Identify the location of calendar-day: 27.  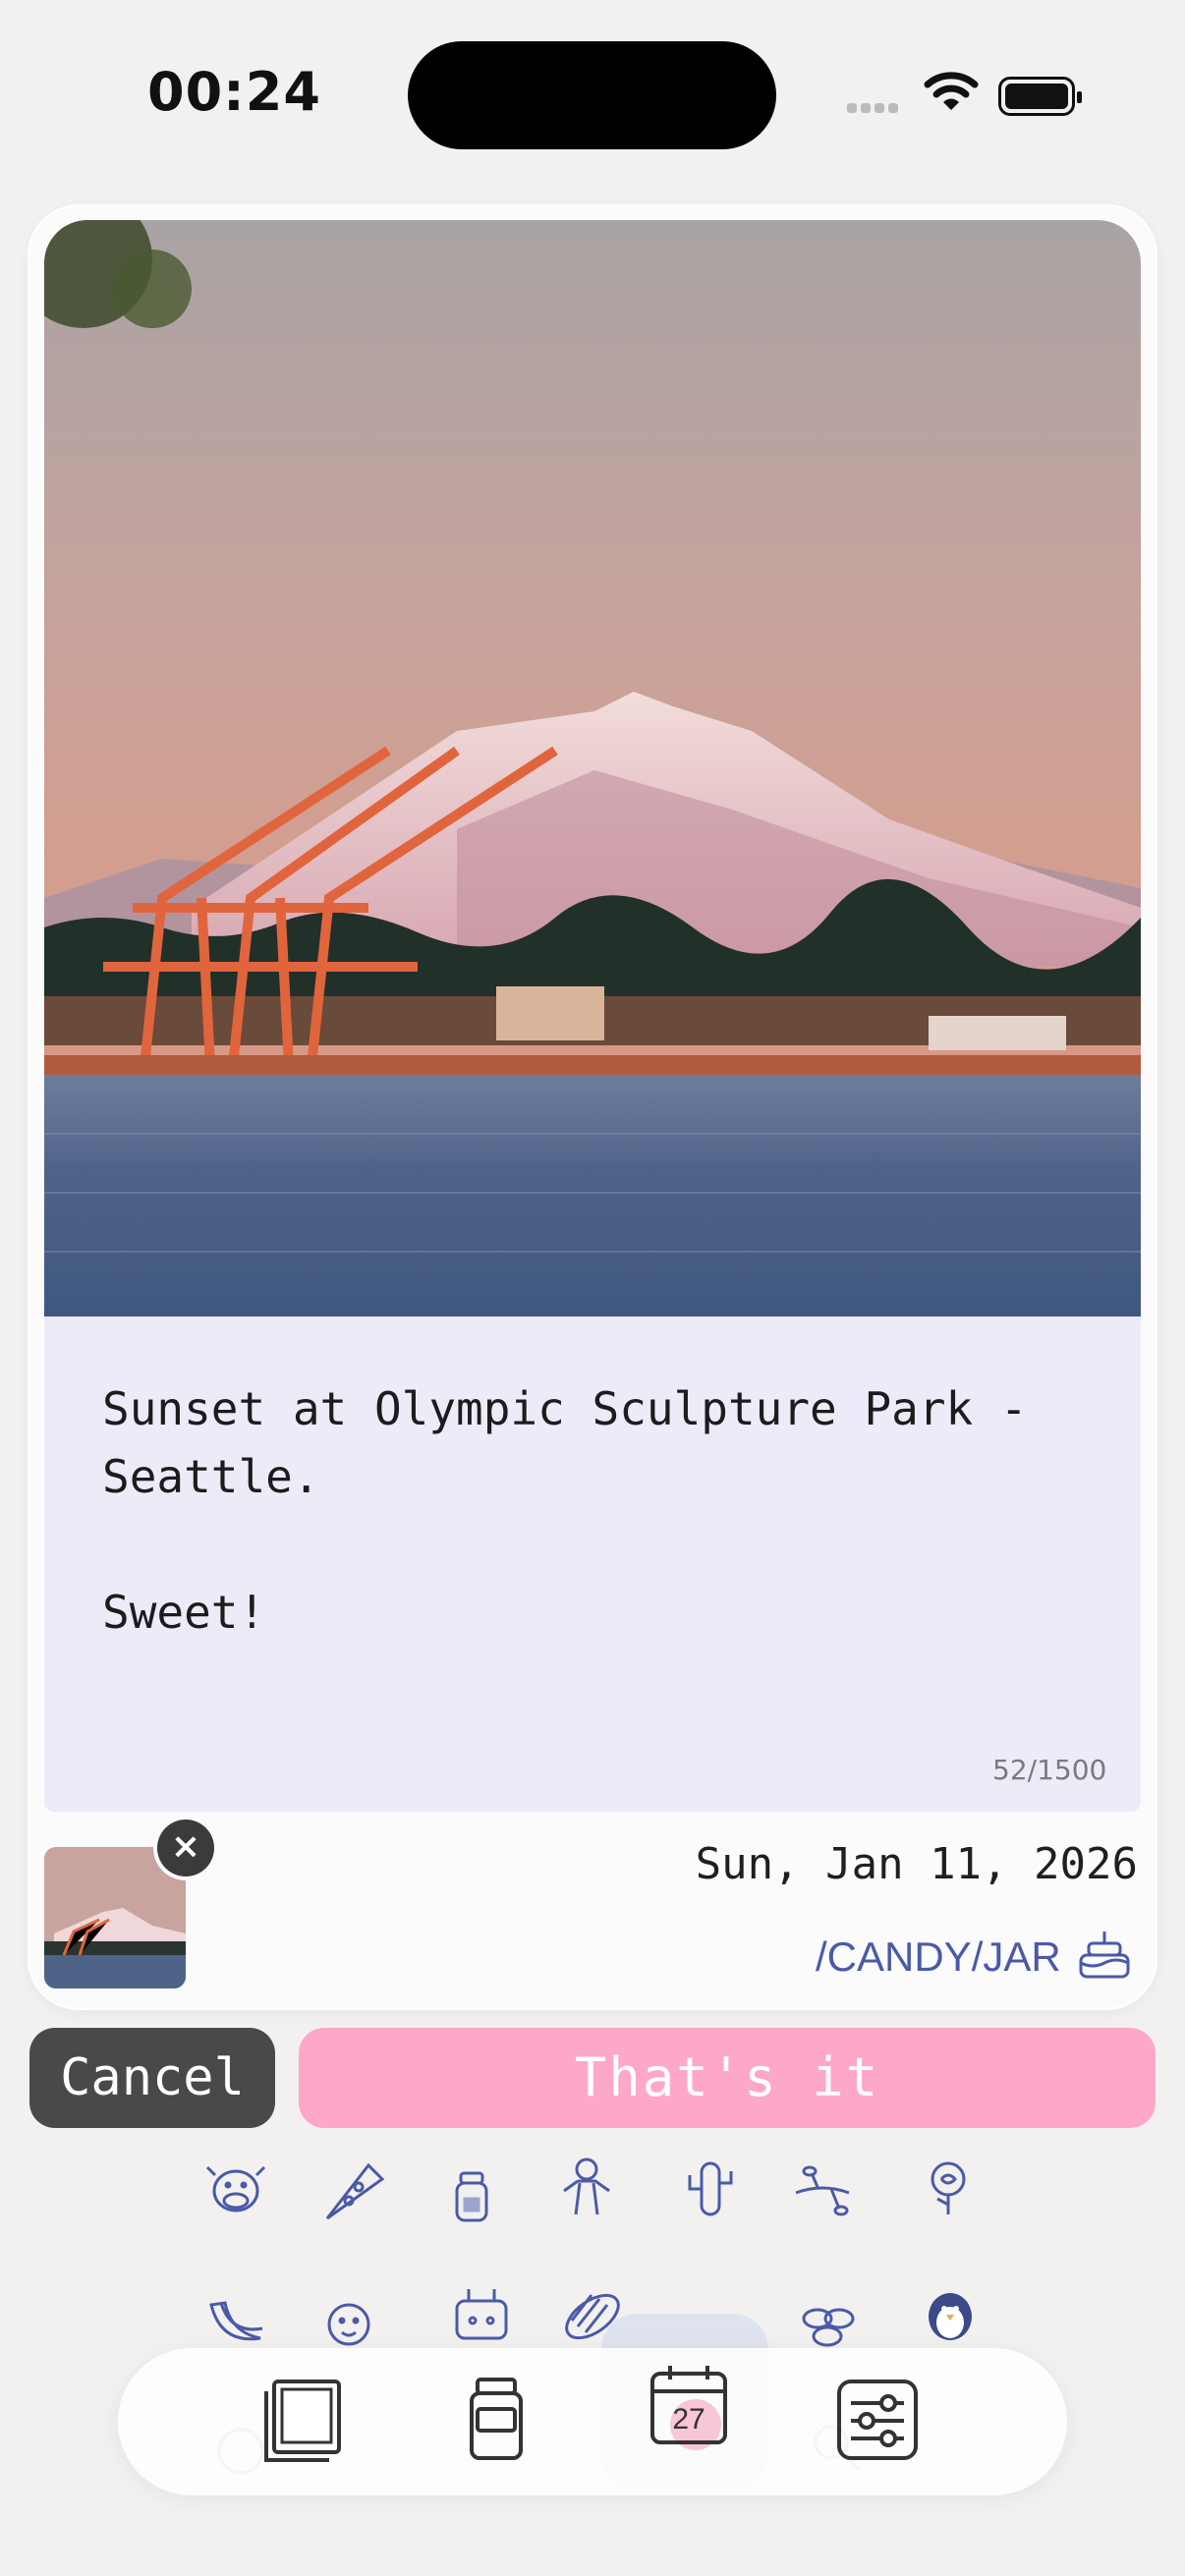
(689, 2419).